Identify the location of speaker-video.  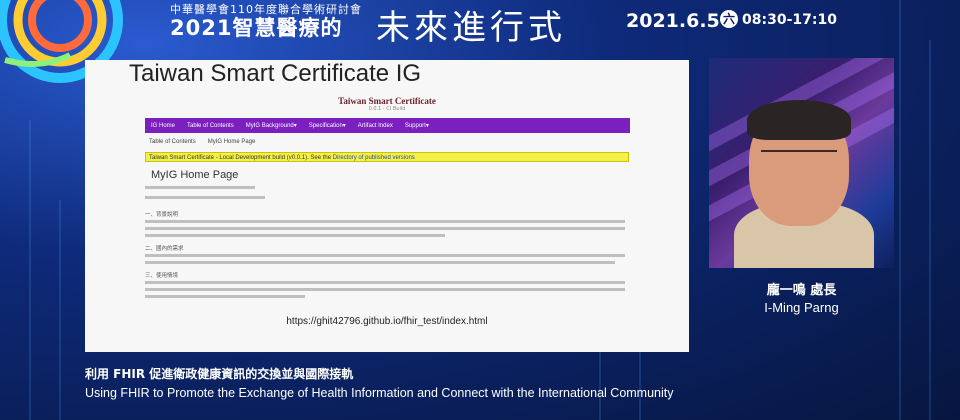
(801, 163).